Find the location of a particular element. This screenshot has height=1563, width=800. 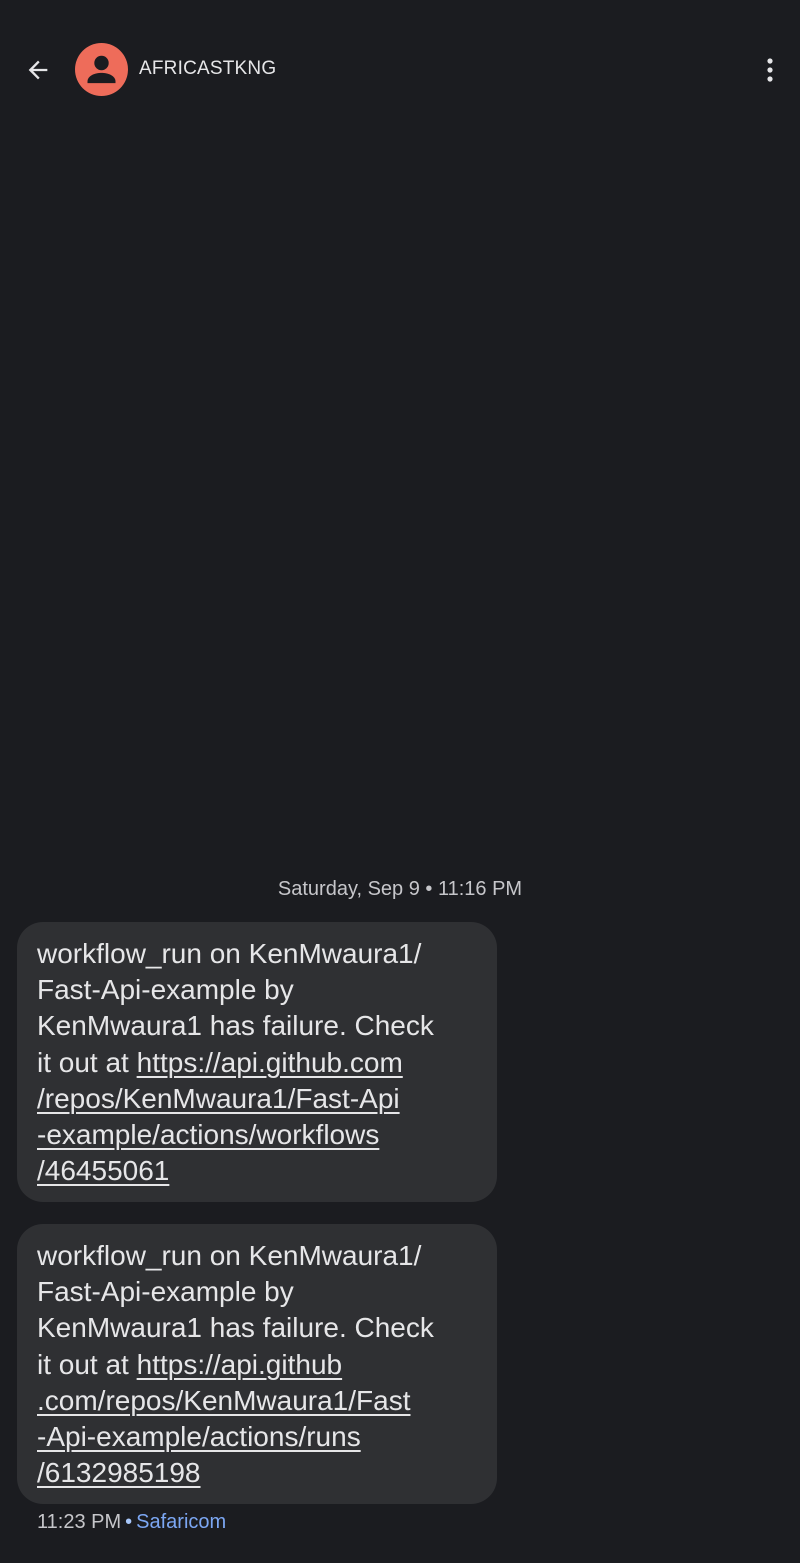

message-link: https://api.github.com is located at coordinates (270, 1062).